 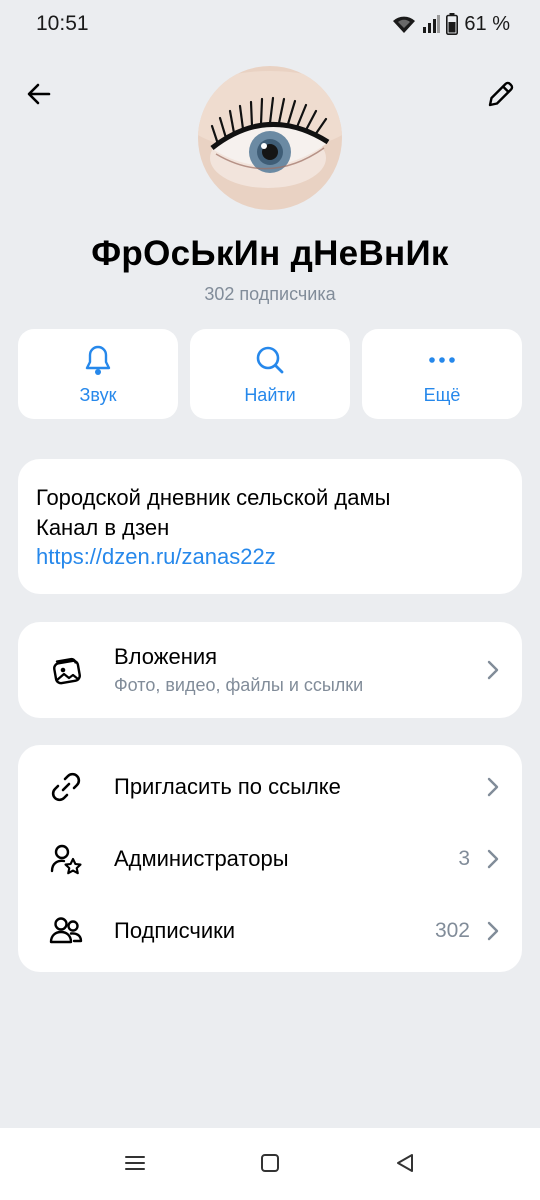 I want to click on admins-text: Администраторы, so click(x=201, y=859).